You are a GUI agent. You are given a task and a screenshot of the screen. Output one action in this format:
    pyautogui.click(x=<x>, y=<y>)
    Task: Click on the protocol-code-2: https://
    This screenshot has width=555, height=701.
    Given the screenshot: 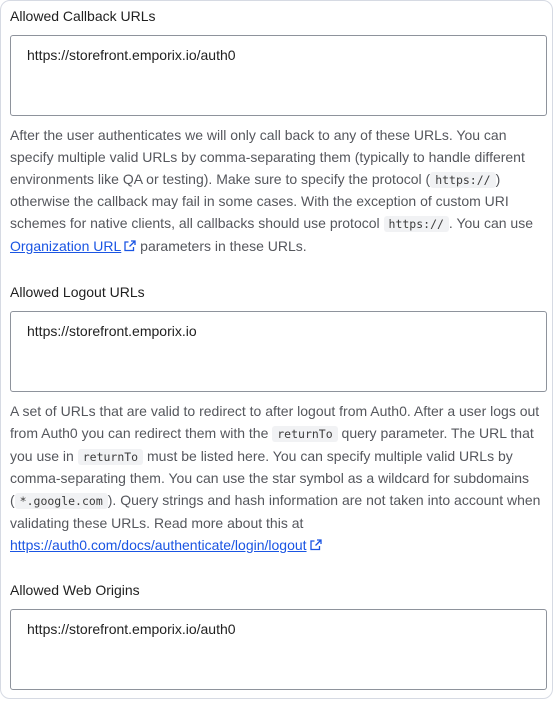 What is the action you would take?
    pyautogui.click(x=416, y=224)
    